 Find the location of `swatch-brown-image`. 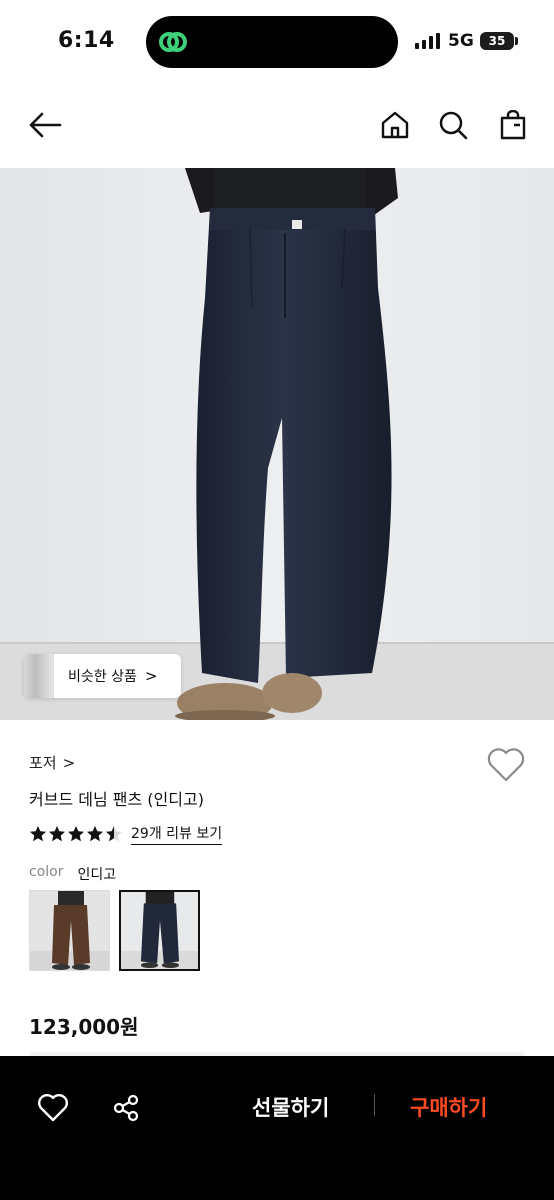

swatch-brown-image is located at coordinates (69, 930).